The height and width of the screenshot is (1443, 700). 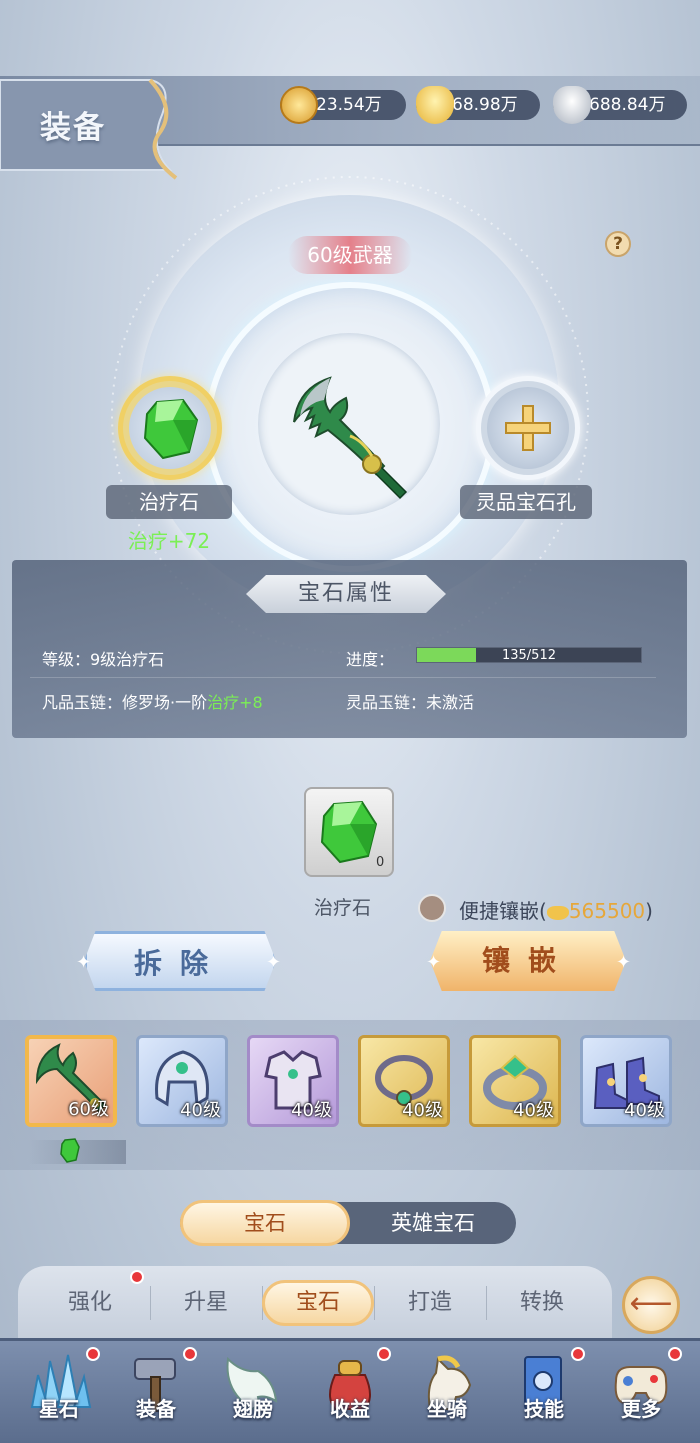 What do you see at coordinates (350, 255) in the screenshot?
I see `weapon-level-label: 60级武器` at bounding box center [350, 255].